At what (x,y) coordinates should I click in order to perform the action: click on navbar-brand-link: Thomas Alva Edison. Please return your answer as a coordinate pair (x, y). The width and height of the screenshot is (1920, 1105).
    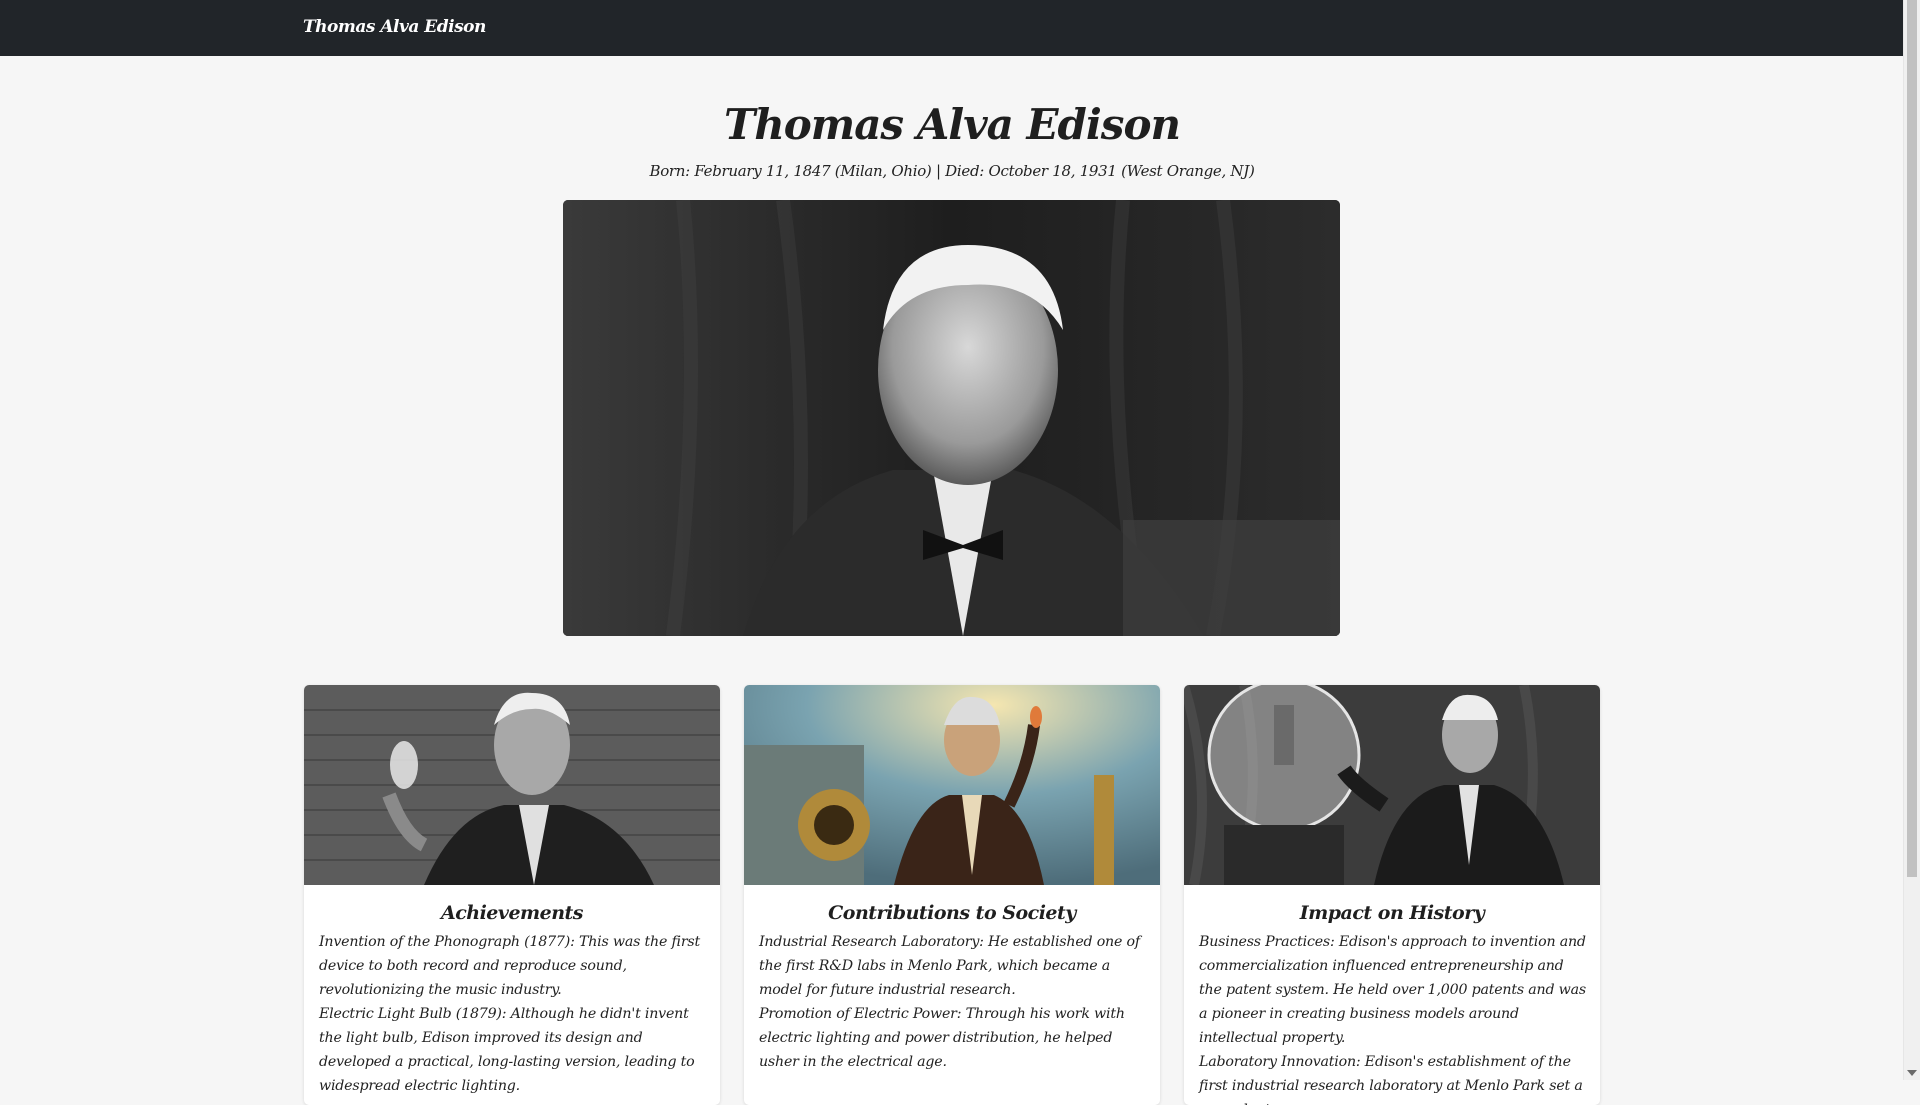
    Looking at the image, I should click on (394, 27).